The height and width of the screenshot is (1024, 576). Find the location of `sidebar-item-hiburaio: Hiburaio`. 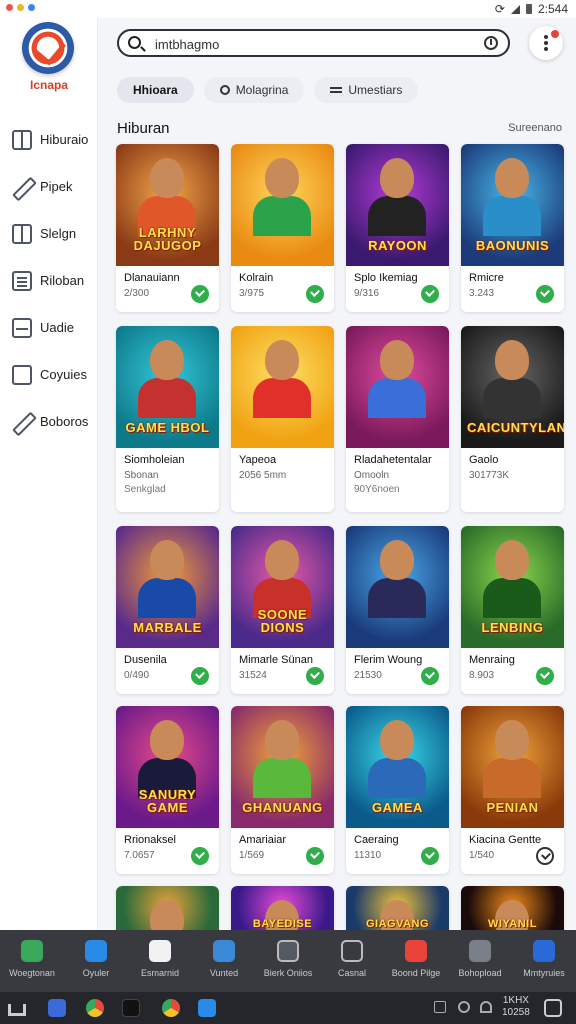

sidebar-item-hiburaio: Hiburaio is located at coordinates (49, 139).